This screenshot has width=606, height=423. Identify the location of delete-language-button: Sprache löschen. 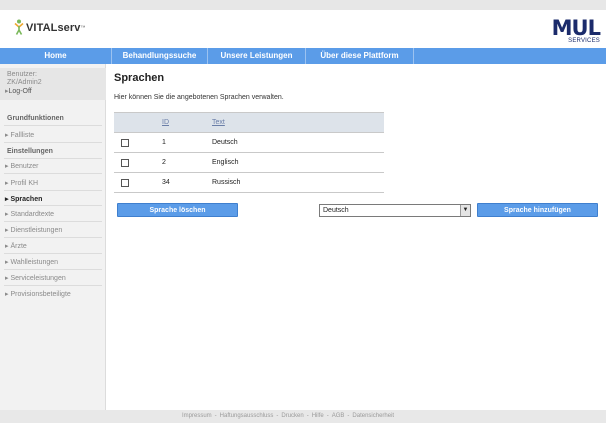
(177, 210).